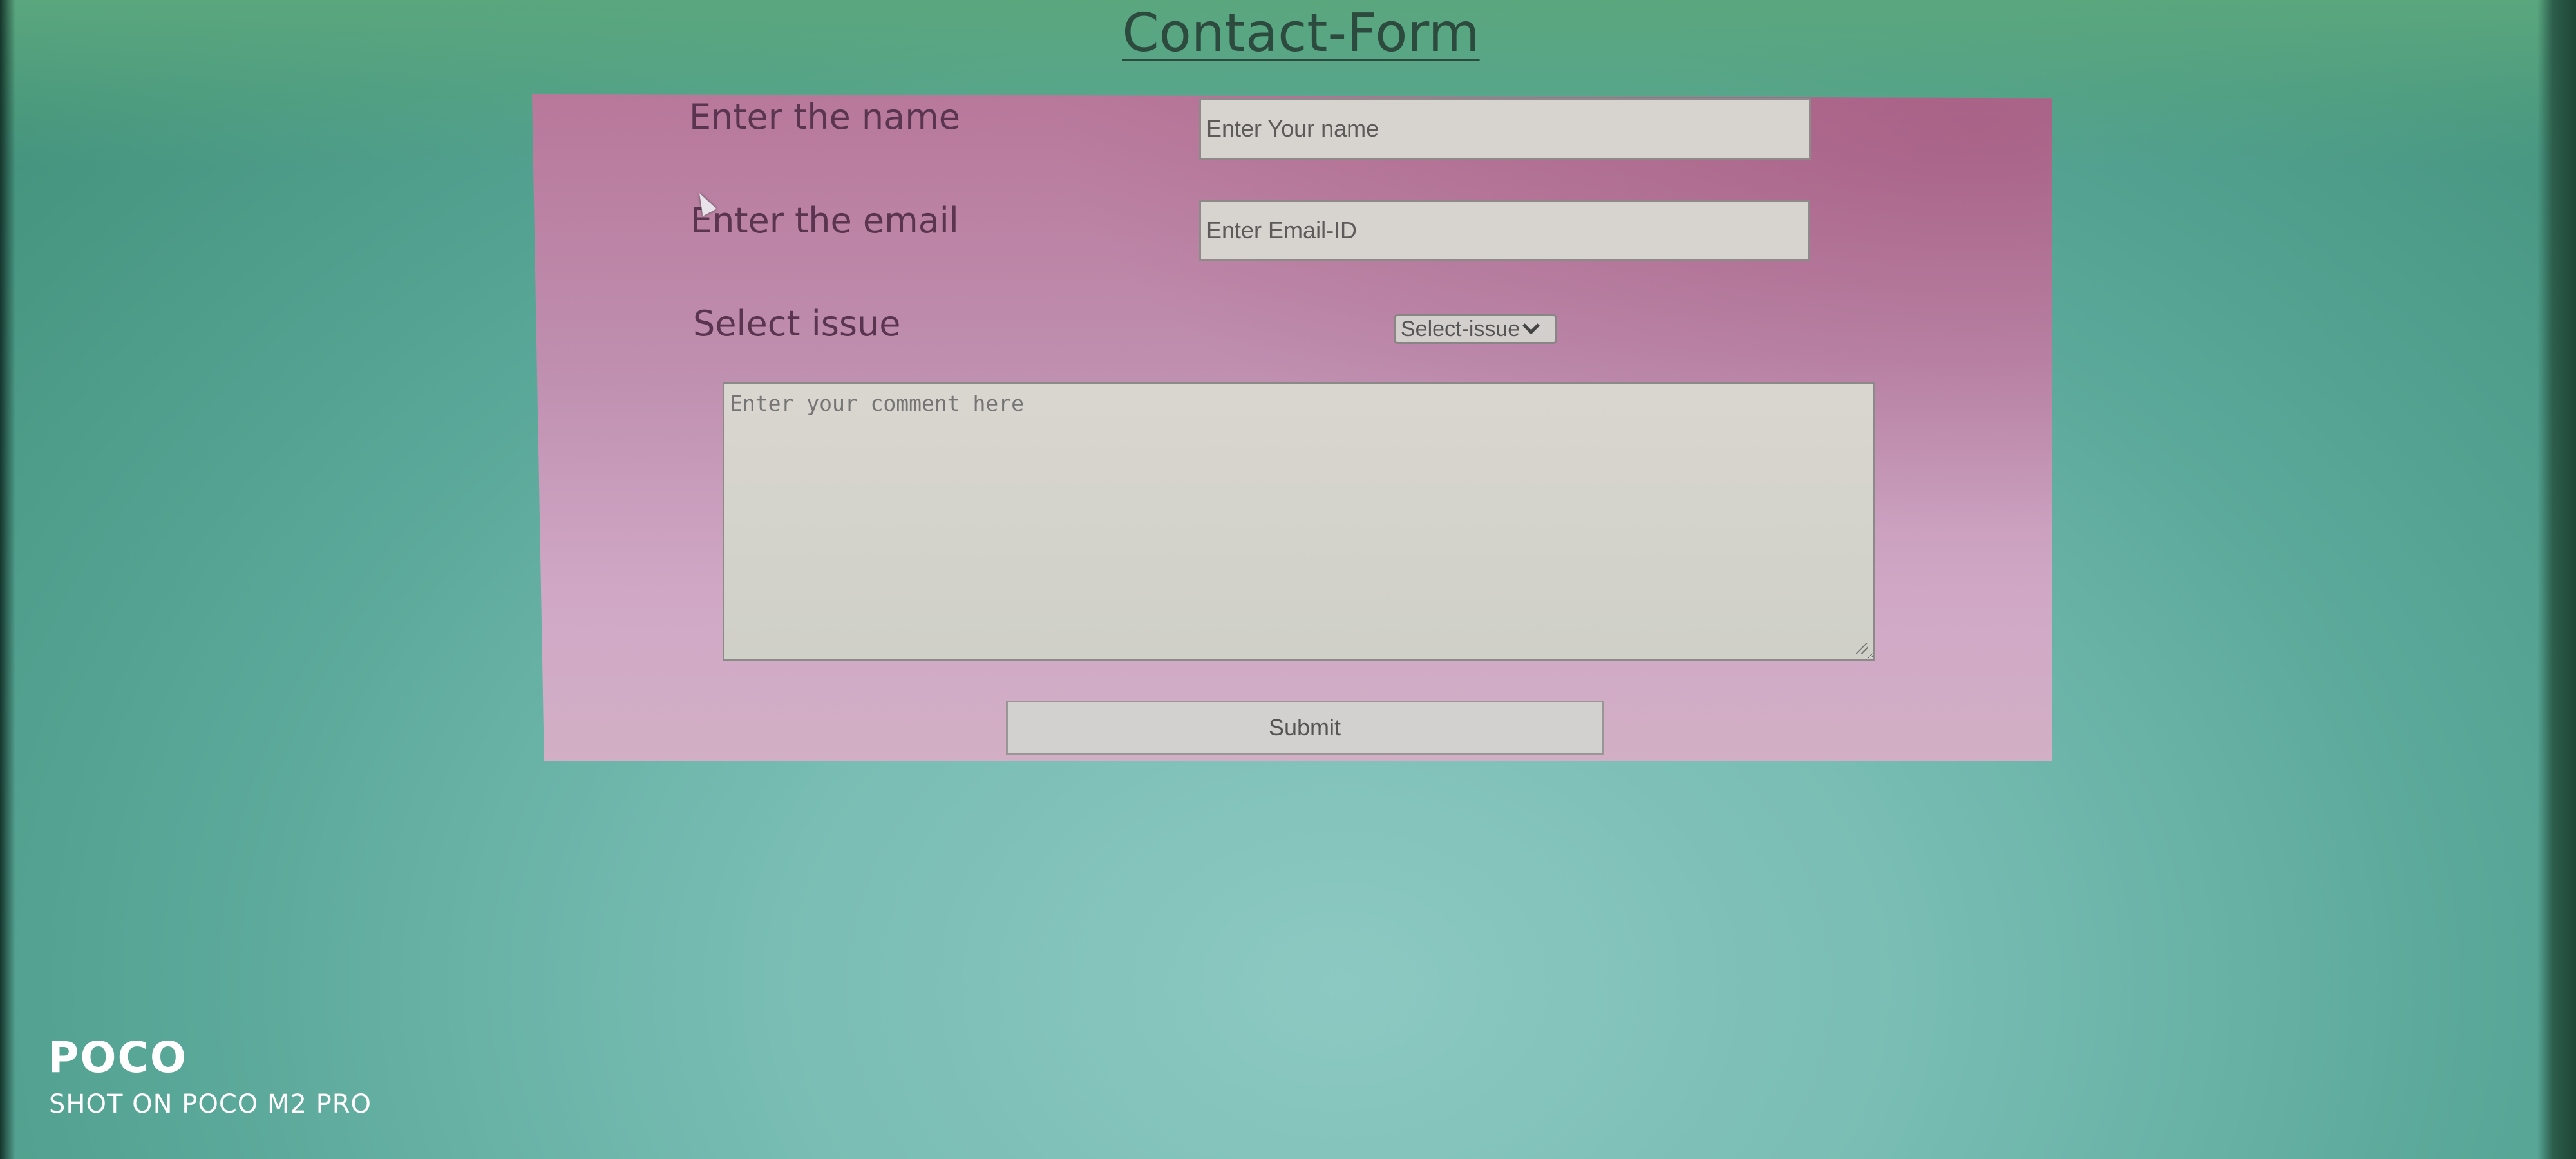  What do you see at coordinates (1301, 33) in the screenshot?
I see `page-title: Contact-Form` at bounding box center [1301, 33].